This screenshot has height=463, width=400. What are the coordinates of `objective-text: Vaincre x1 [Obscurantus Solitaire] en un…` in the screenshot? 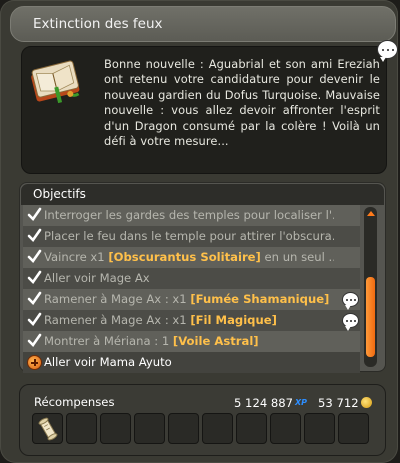 It's located at (189, 257).